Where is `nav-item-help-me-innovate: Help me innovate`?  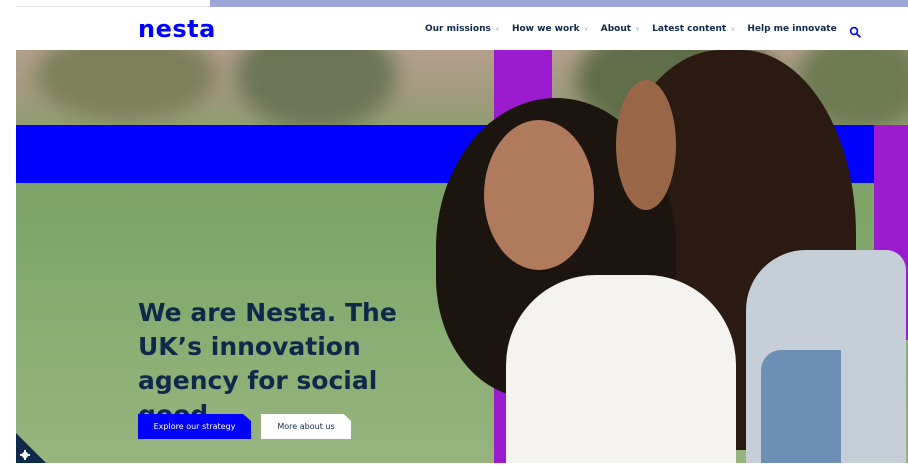 nav-item-help-me-innovate: Help me innovate is located at coordinates (791, 29).